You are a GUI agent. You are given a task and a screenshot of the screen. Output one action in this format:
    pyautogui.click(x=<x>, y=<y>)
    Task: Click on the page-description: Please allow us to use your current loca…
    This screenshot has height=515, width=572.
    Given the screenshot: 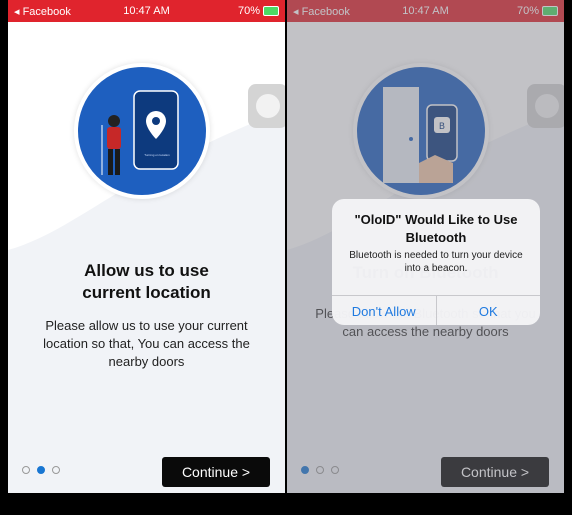 What is the action you would take?
    pyautogui.click(x=146, y=343)
    